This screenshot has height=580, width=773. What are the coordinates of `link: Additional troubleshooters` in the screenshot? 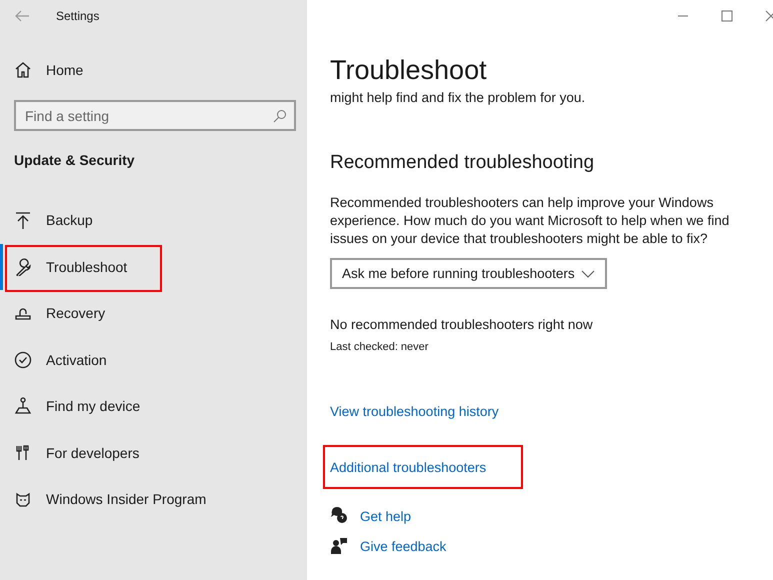 It's located at (408, 467).